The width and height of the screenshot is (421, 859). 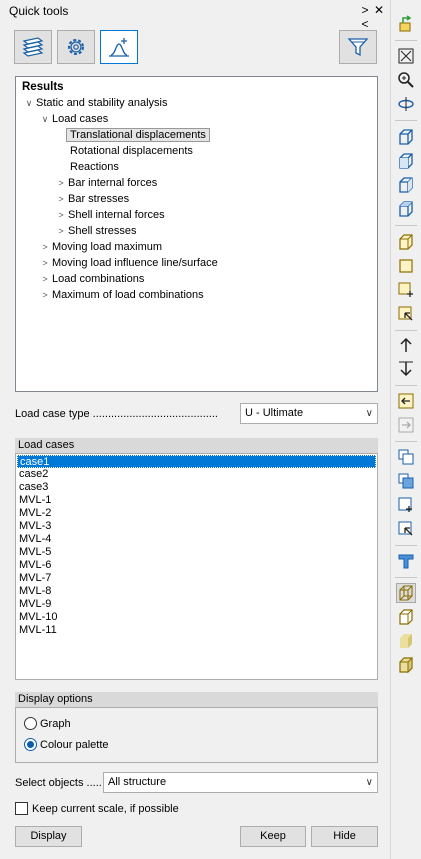 I want to click on list-item: MVL-1, so click(x=196, y=500).